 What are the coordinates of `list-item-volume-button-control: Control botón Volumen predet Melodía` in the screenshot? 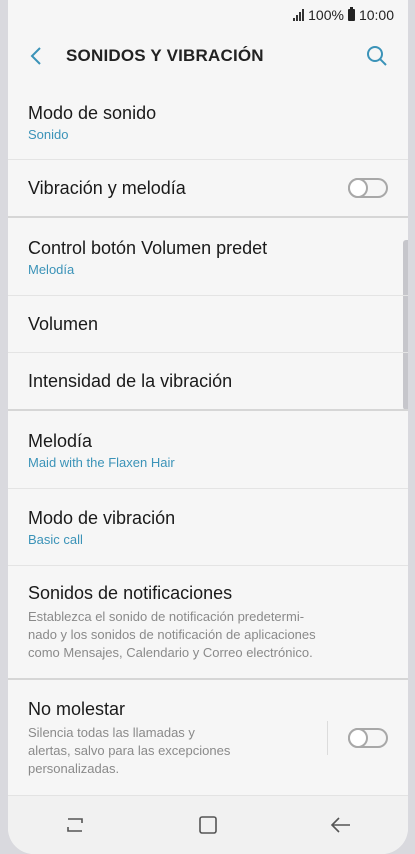 It's located at (208, 257).